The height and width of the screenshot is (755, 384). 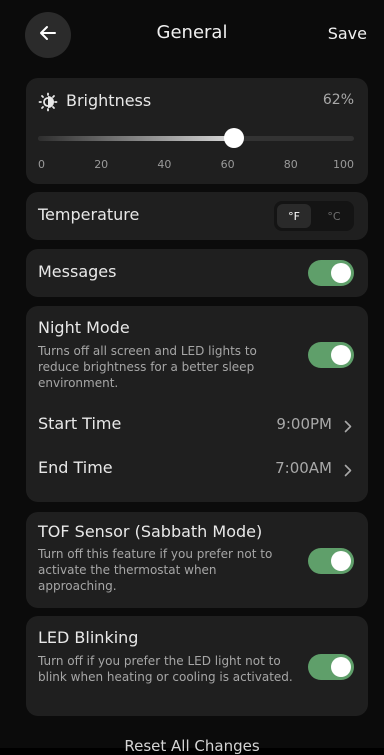 What do you see at coordinates (197, 216) in the screenshot?
I see `temperature-card: Temperature °F °C` at bounding box center [197, 216].